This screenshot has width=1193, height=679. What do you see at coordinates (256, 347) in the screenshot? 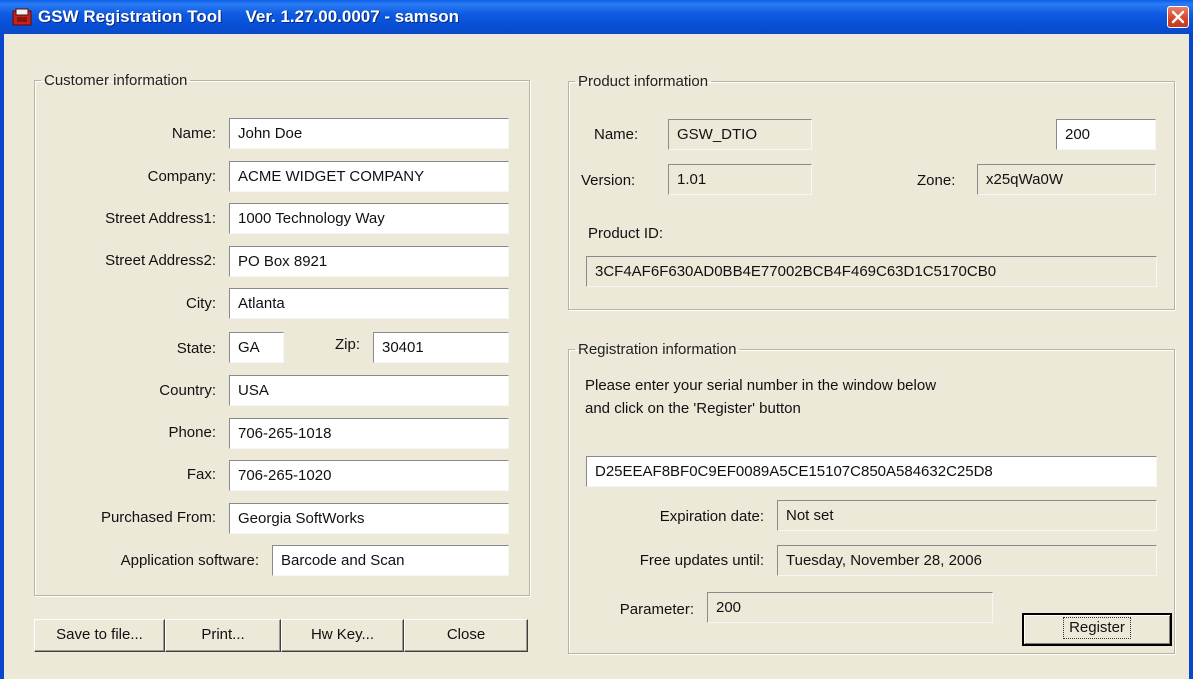
I see `state-field: GA` at bounding box center [256, 347].